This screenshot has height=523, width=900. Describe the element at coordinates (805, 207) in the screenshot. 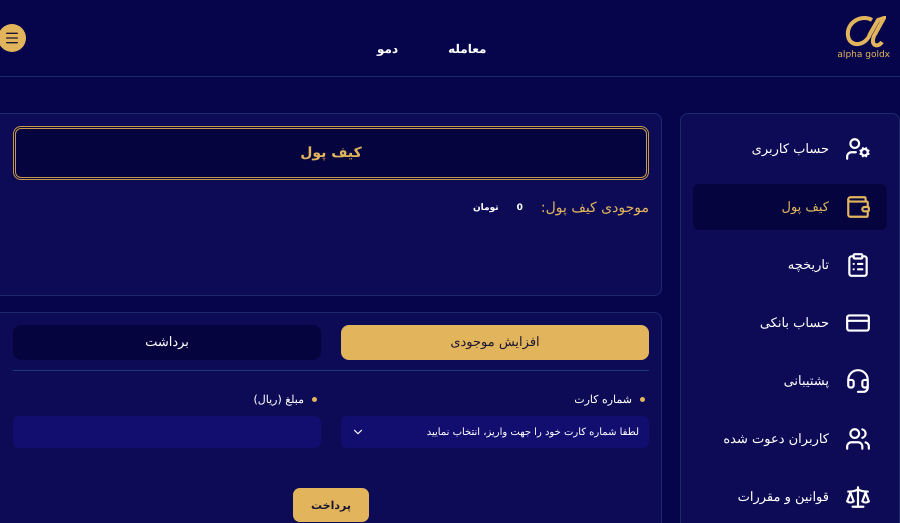

I see `sidebar-label: کیف پول` at that location.